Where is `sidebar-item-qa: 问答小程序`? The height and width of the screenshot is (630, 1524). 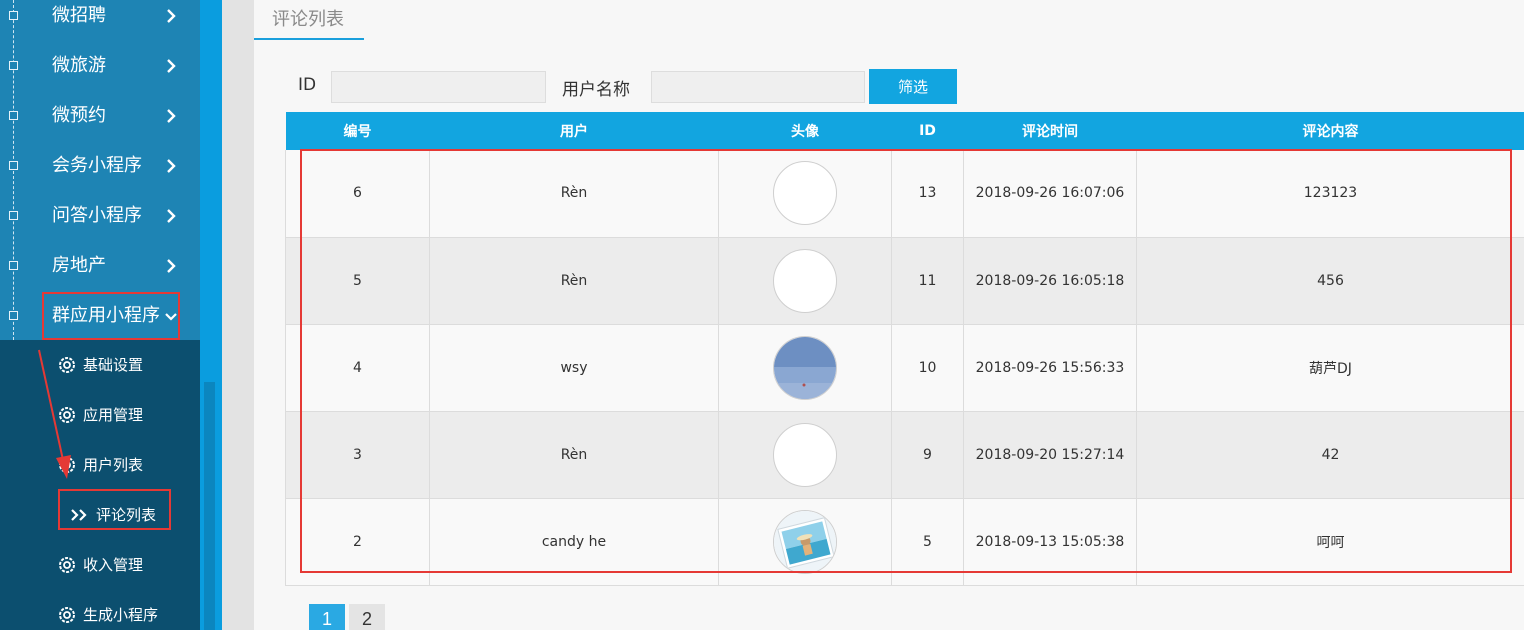
sidebar-item-qa: 问答小程序 is located at coordinates (100, 216).